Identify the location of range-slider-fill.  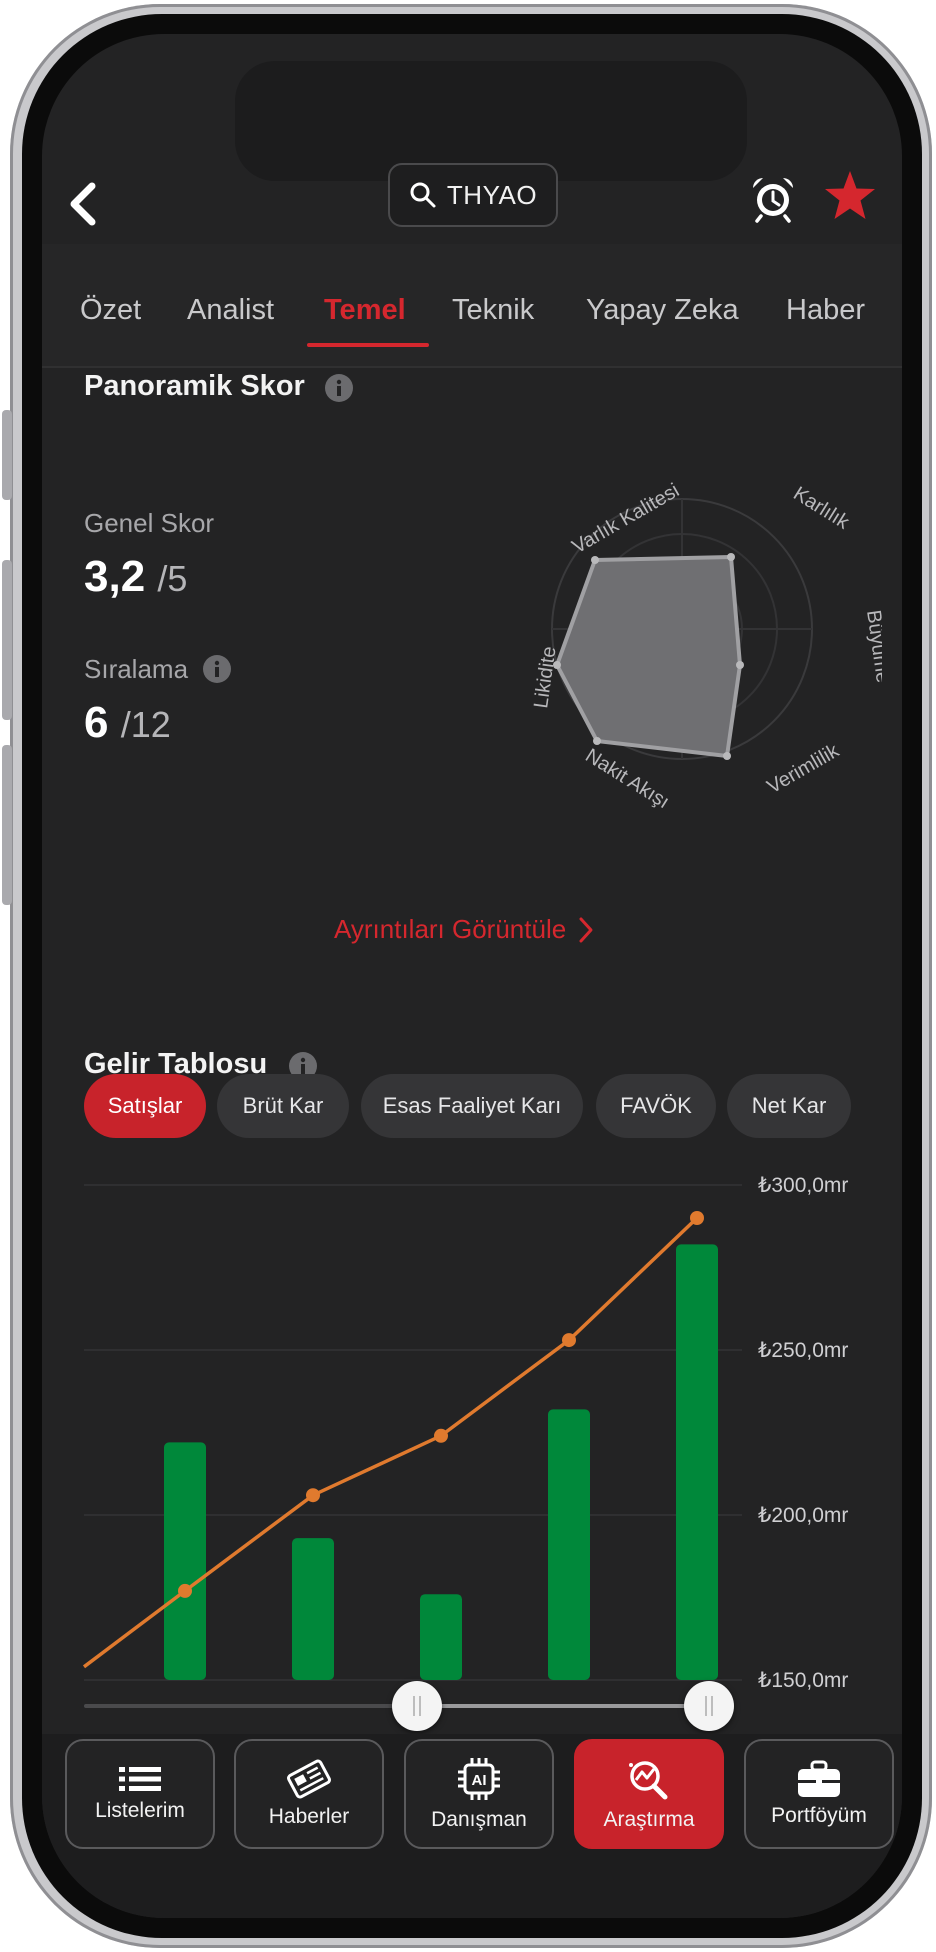
(563, 1706).